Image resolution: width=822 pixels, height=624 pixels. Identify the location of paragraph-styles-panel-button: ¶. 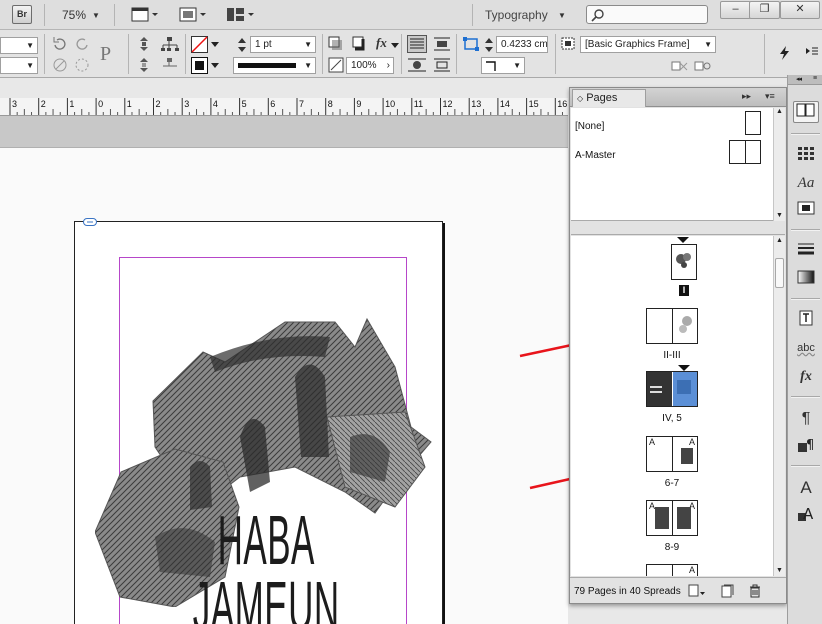
(806, 447).